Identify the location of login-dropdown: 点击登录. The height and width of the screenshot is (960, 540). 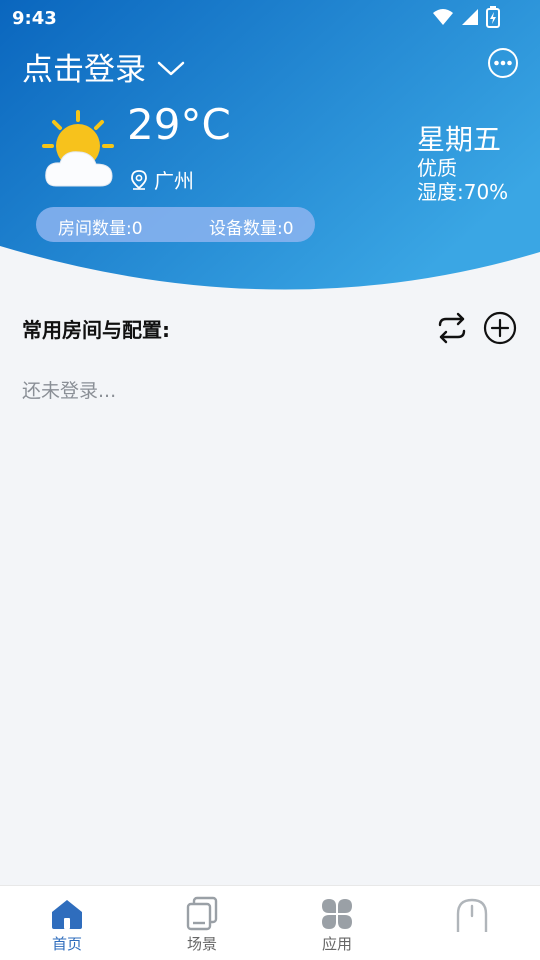
(104, 66).